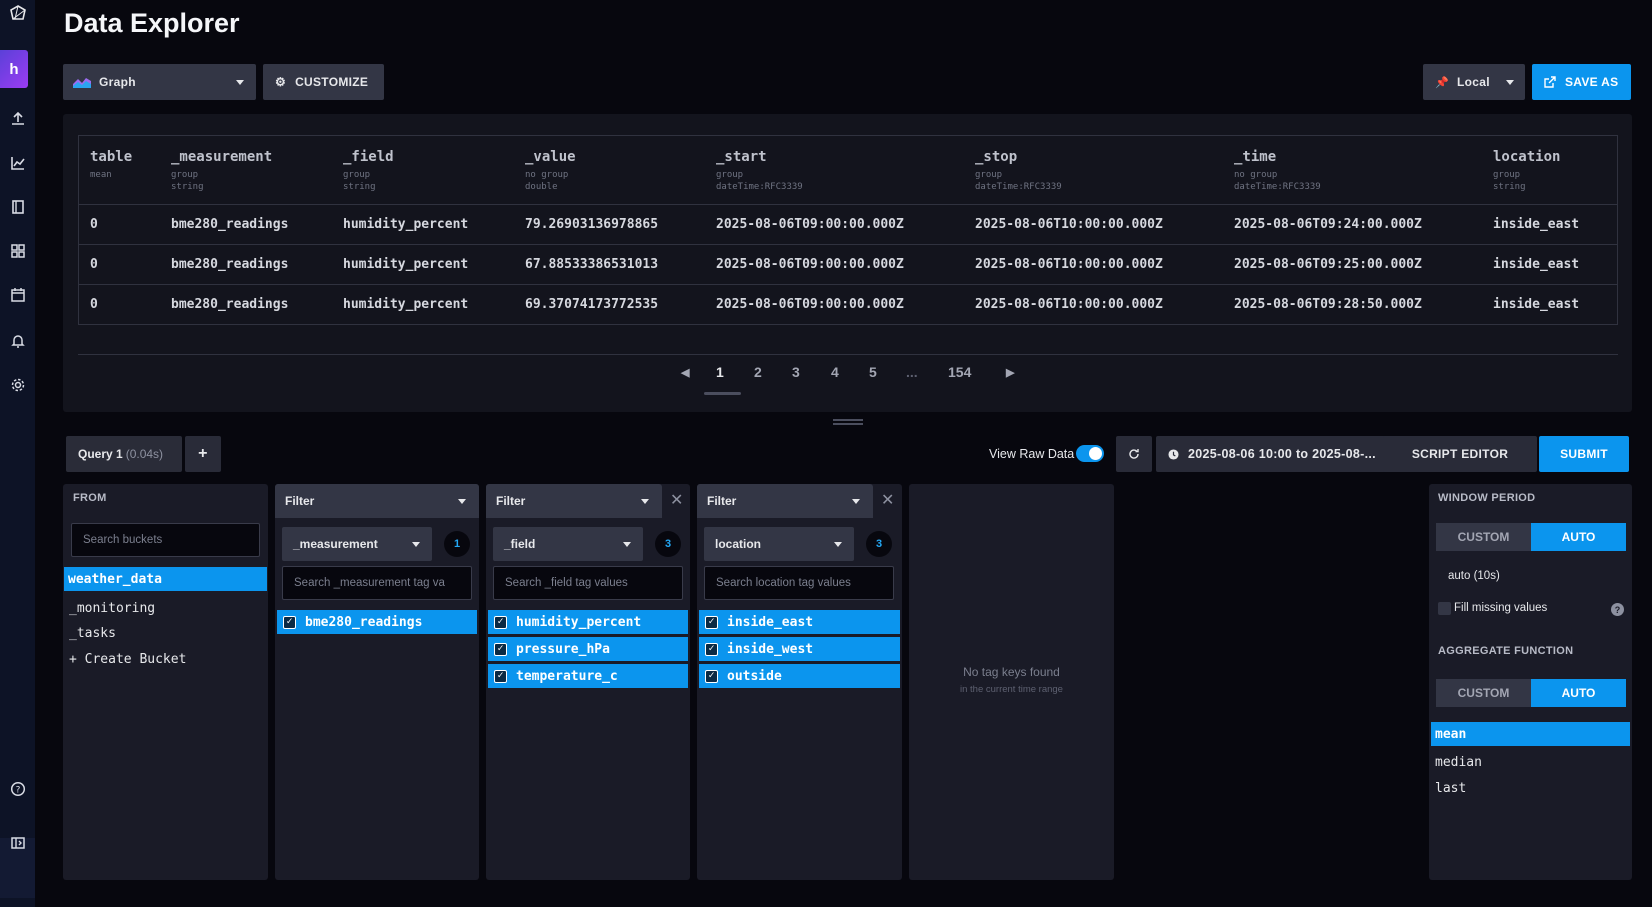 The width and height of the screenshot is (1652, 907). What do you see at coordinates (588, 583) in the screenshot?
I see `tag-value-search-input: Search _field tag values` at bounding box center [588, 583].